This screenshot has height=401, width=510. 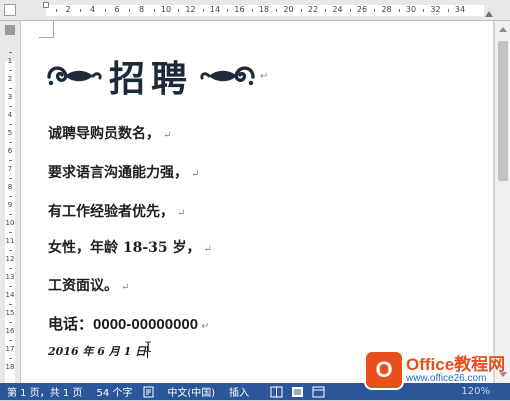 I want to click on watermark-text: Office教程网 www.office26.com, so click(x=456, y=369).